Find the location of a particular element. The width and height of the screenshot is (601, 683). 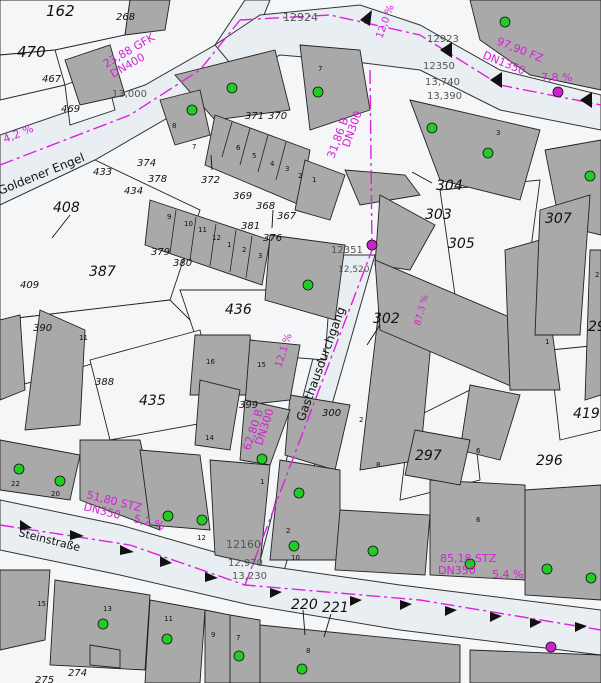

elevation-label: 12,970 is located at coordinates (245, 563).